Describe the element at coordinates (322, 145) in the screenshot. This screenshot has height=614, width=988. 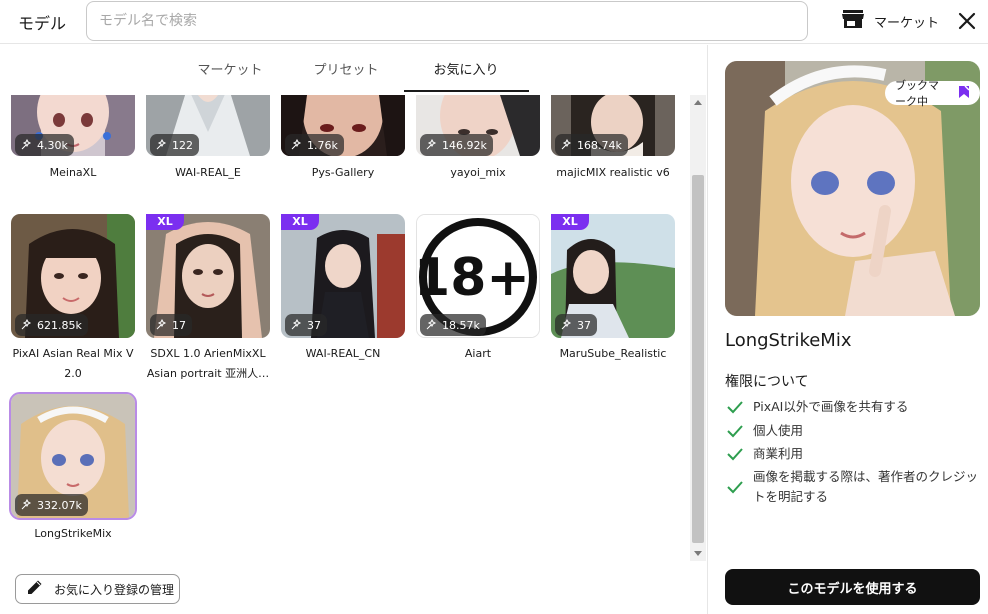
I see `usage-count: 1.76k` at that location.